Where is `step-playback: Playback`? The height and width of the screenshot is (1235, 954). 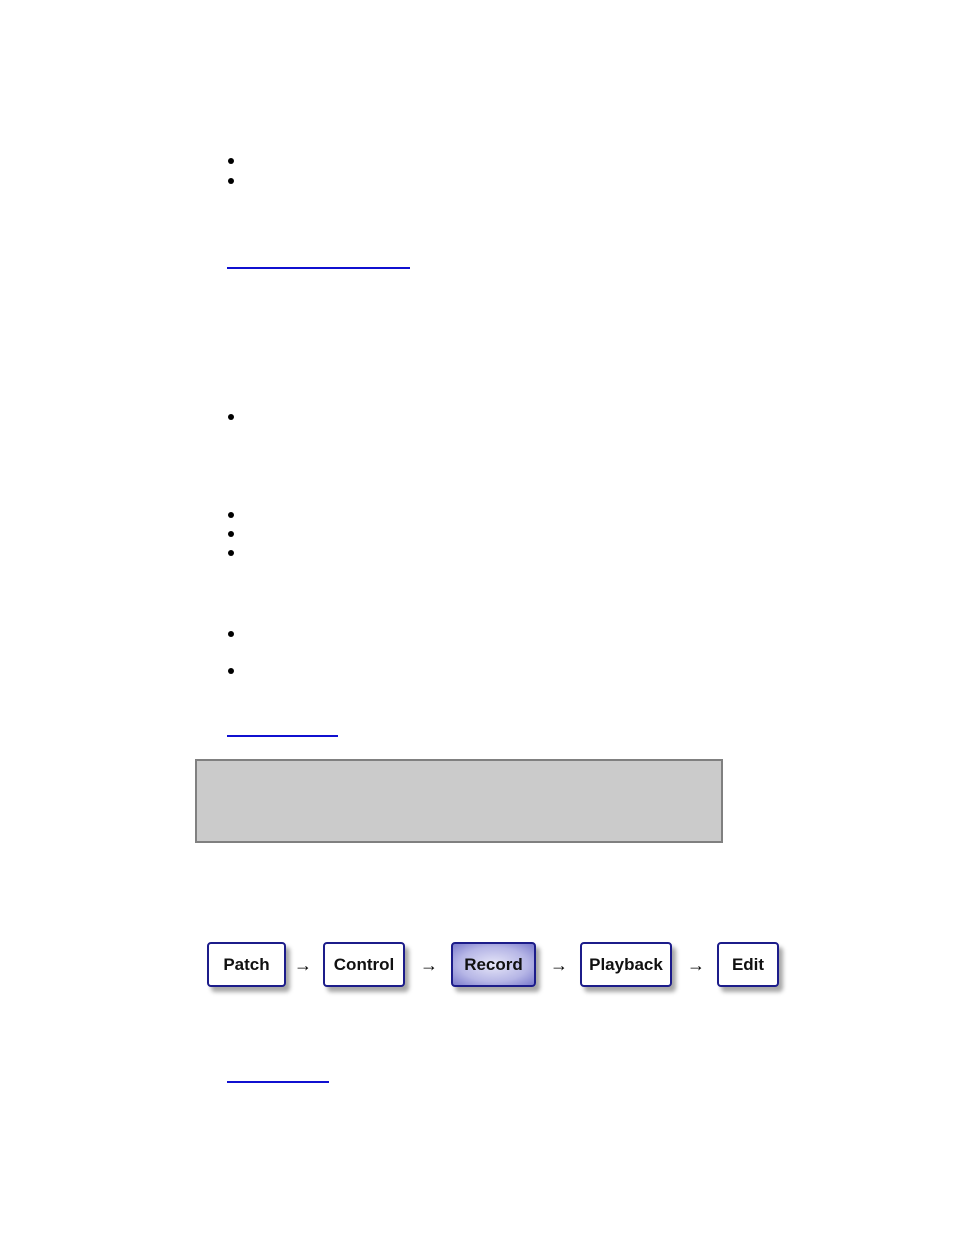 step-playback: Playback is located at coordinates (626, 964).